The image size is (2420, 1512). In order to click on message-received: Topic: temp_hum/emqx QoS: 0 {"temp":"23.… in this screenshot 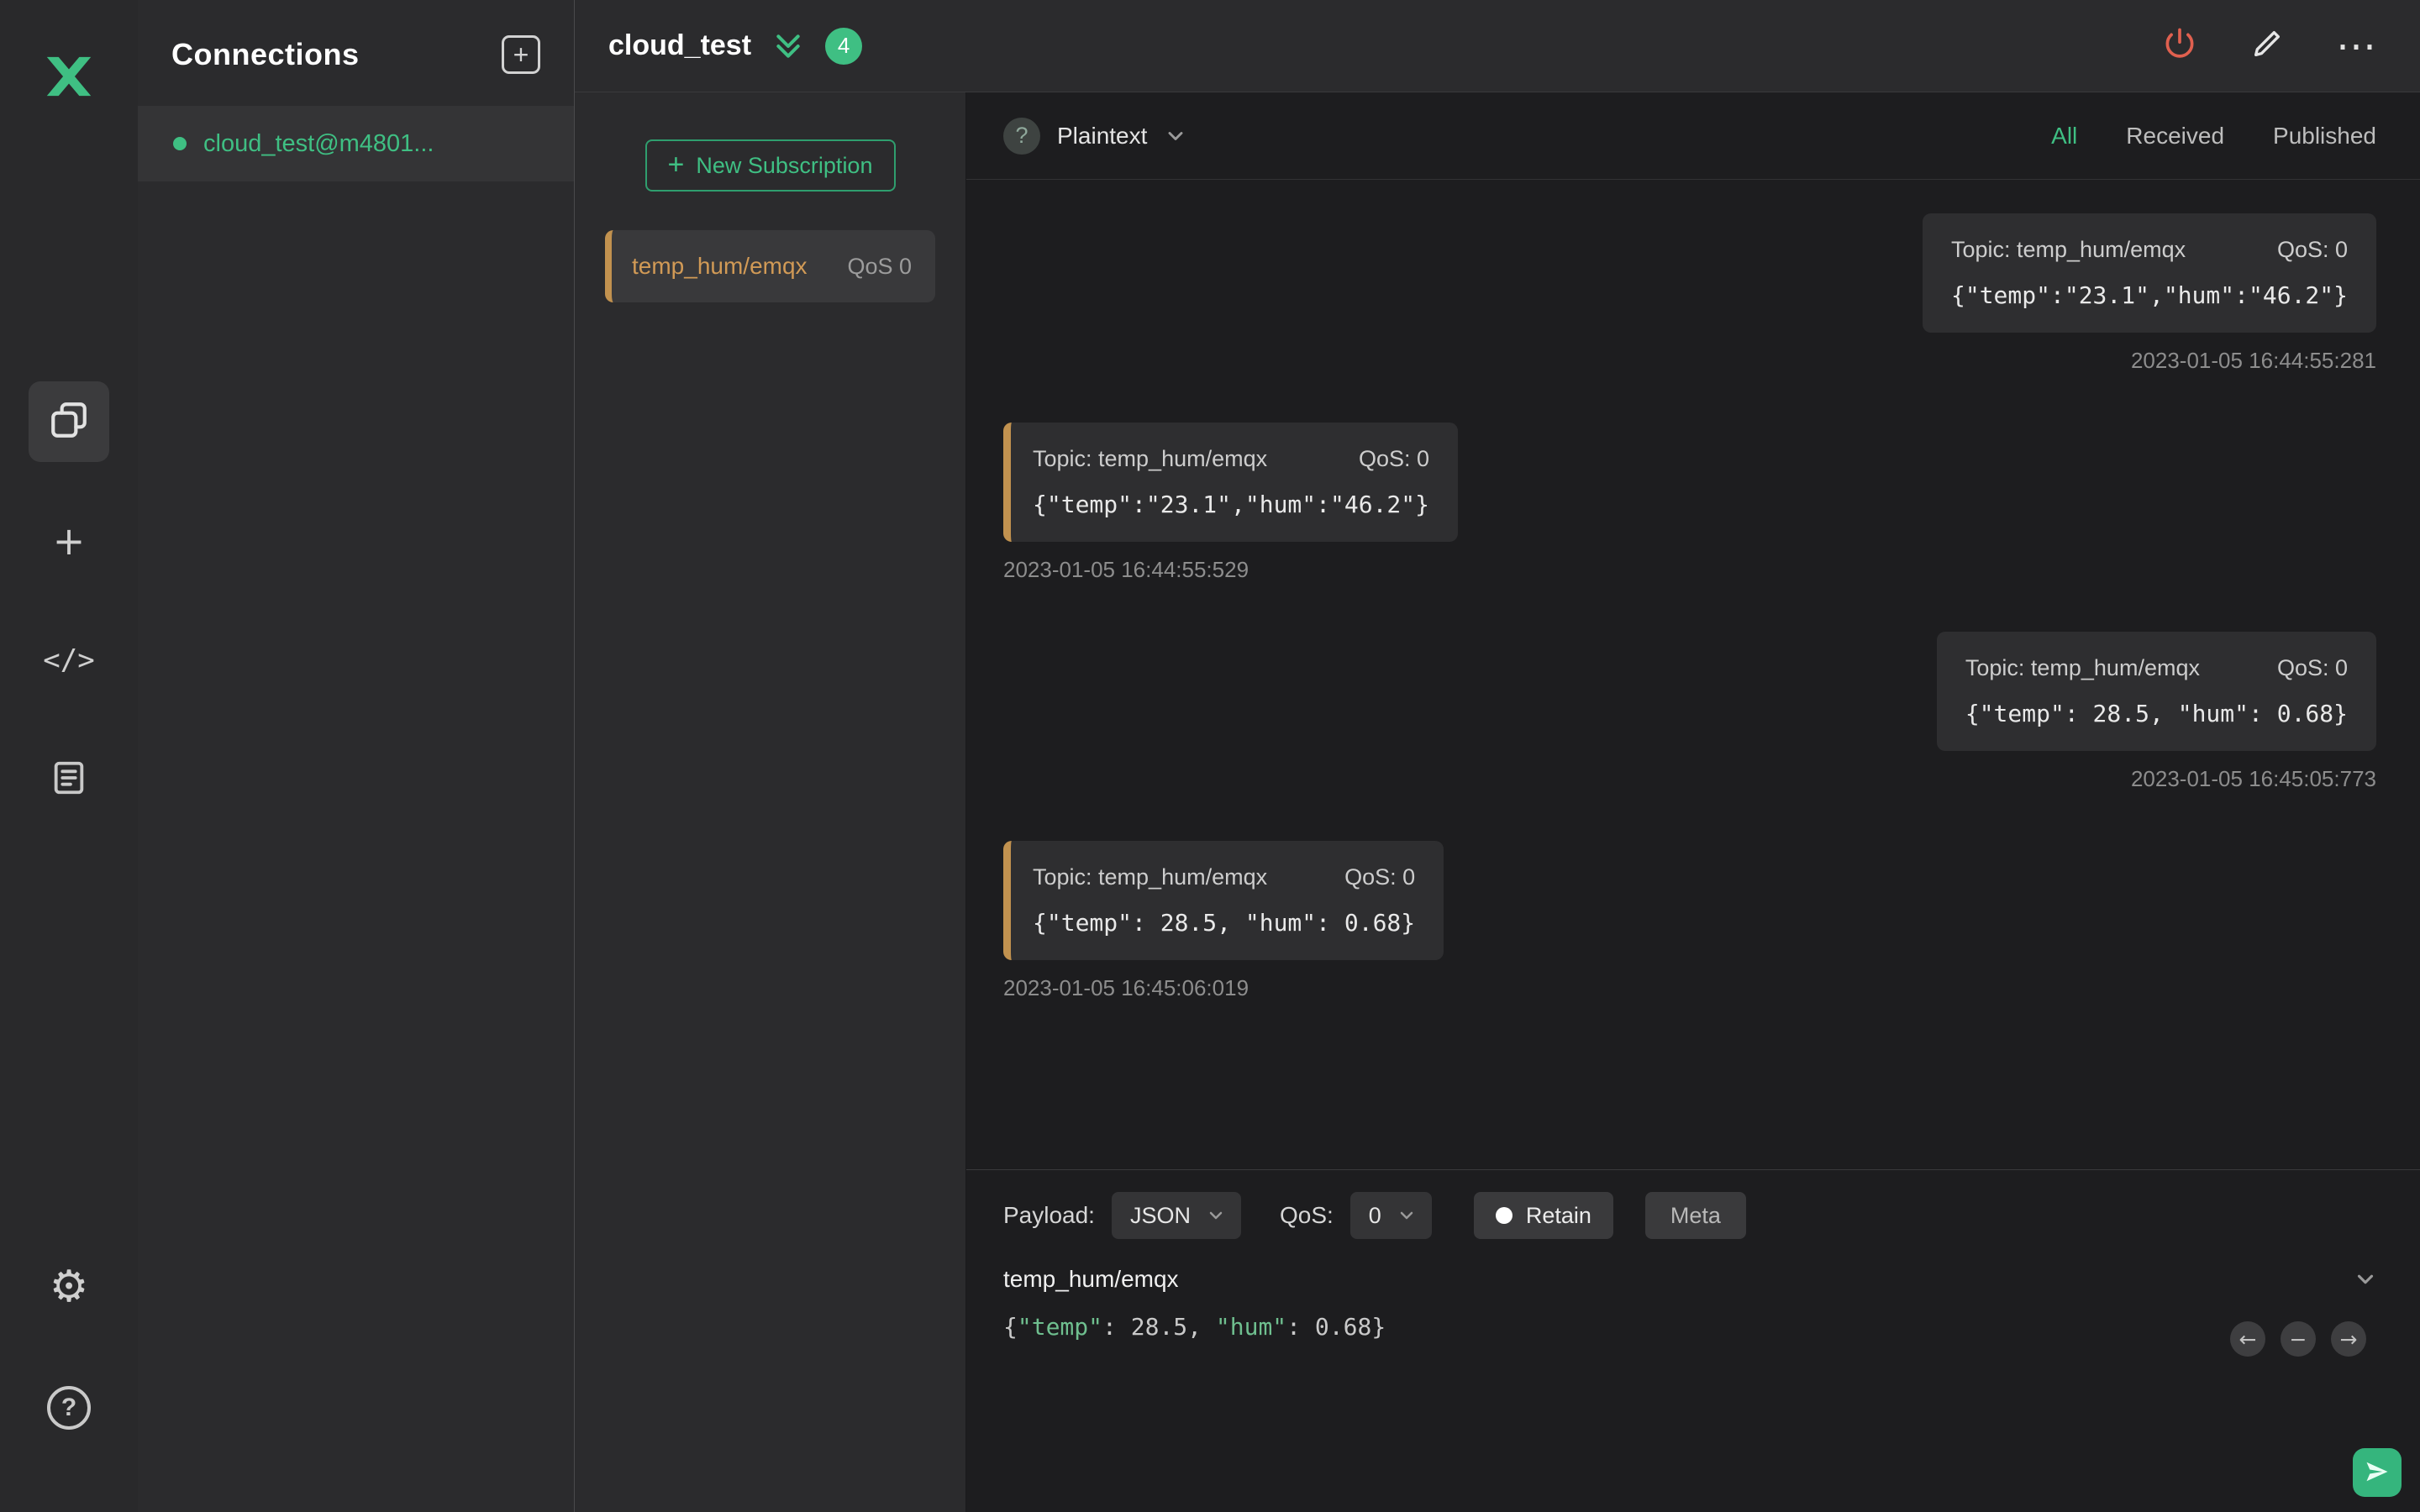, I will do `click(1689, 503)`.